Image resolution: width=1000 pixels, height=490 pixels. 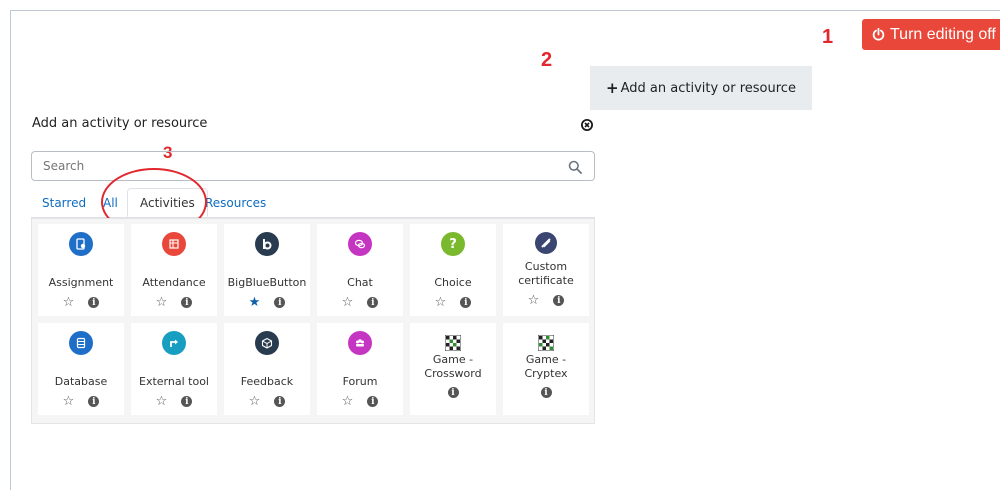 I want to click on activity-card-game-crossword: Game - Crossword i, so click(x=453, y=369).